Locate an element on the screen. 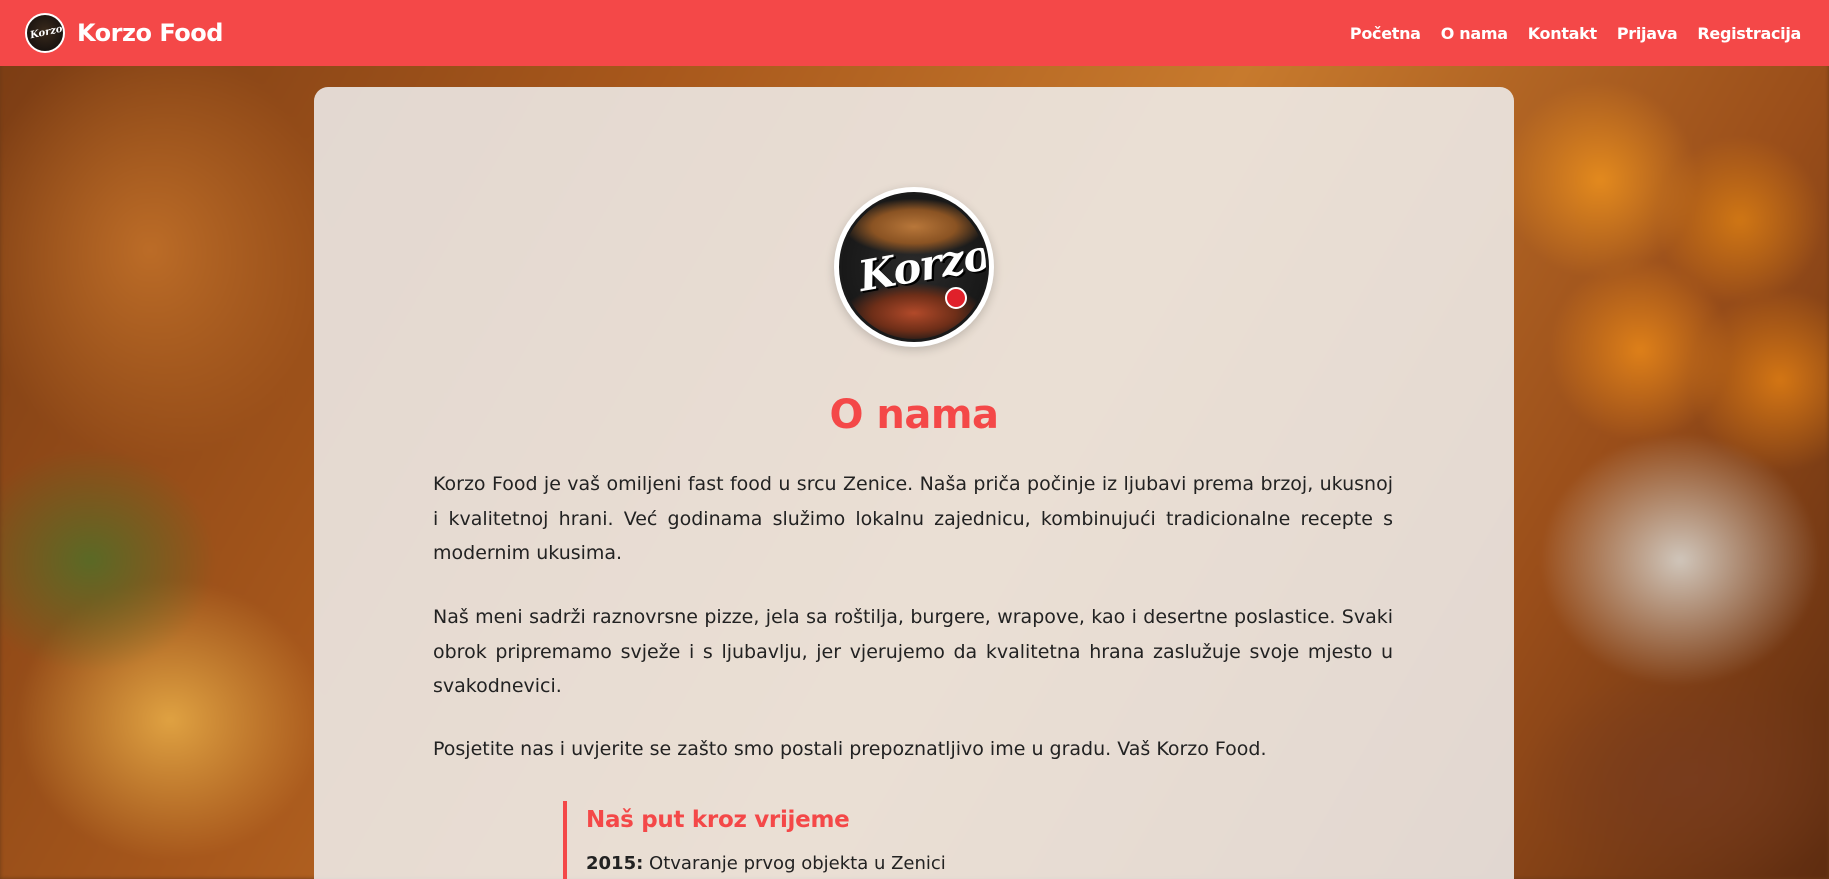 The image size is (1829, 879). about-logo: Korzo is located at coordinates (914, 267).